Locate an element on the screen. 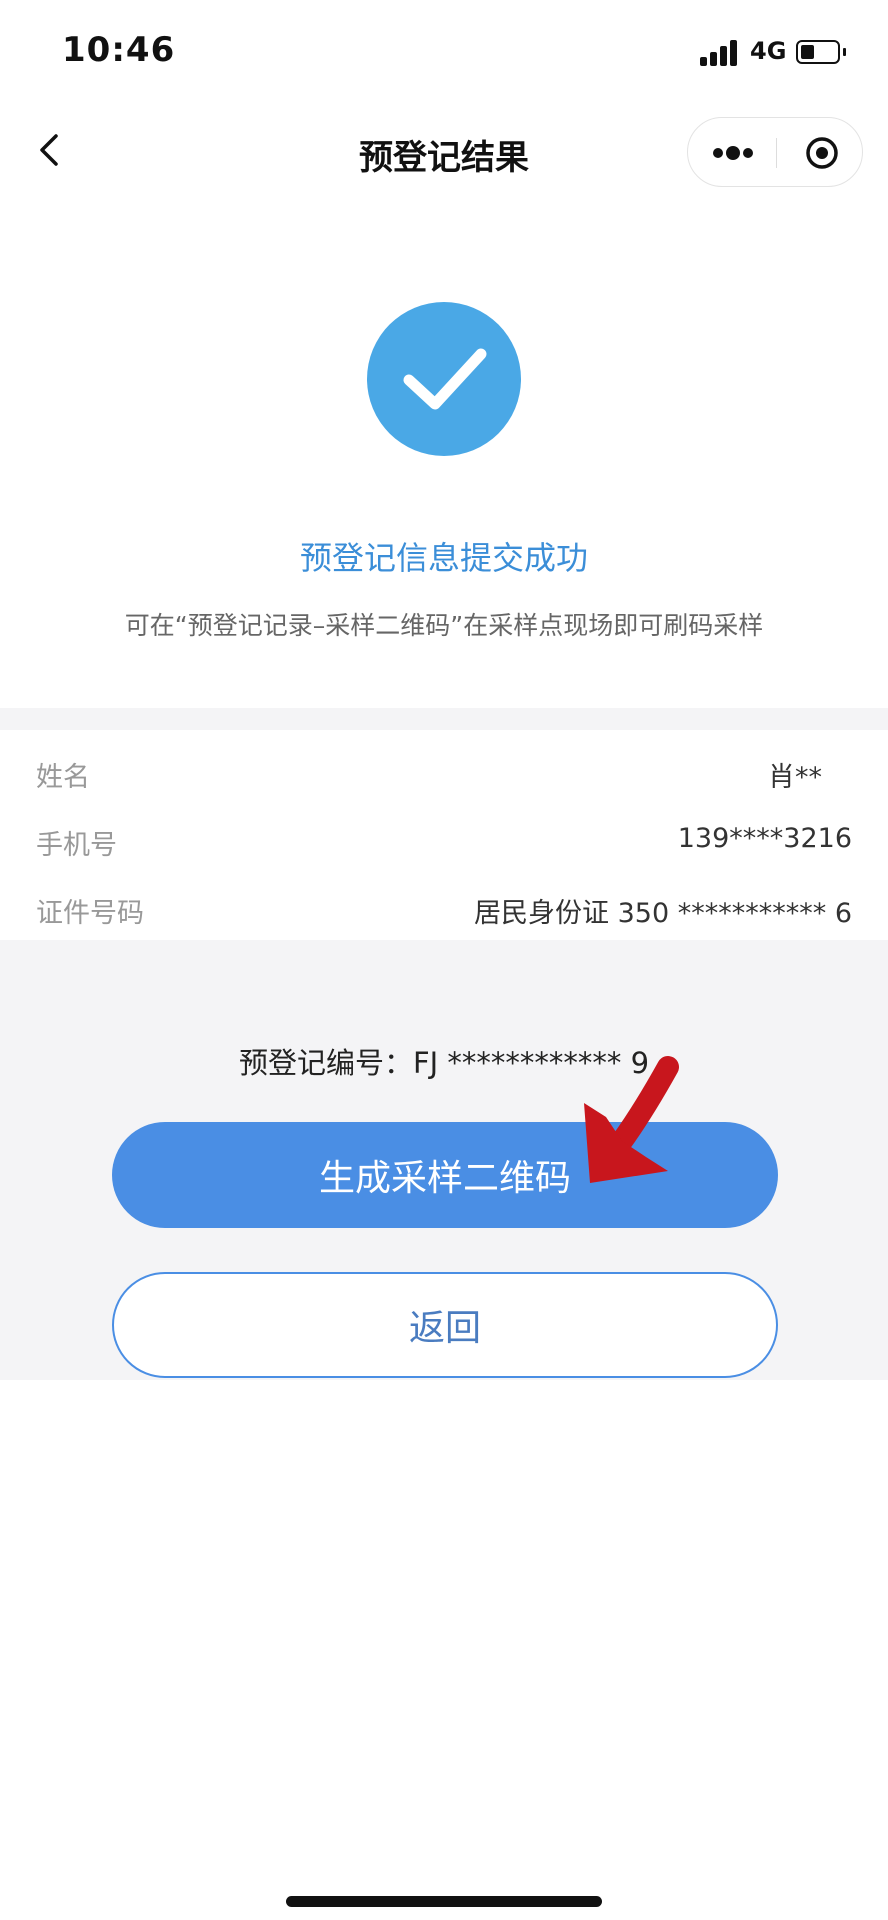  info-label: 证件号码 is located at coordinates (90, 913).